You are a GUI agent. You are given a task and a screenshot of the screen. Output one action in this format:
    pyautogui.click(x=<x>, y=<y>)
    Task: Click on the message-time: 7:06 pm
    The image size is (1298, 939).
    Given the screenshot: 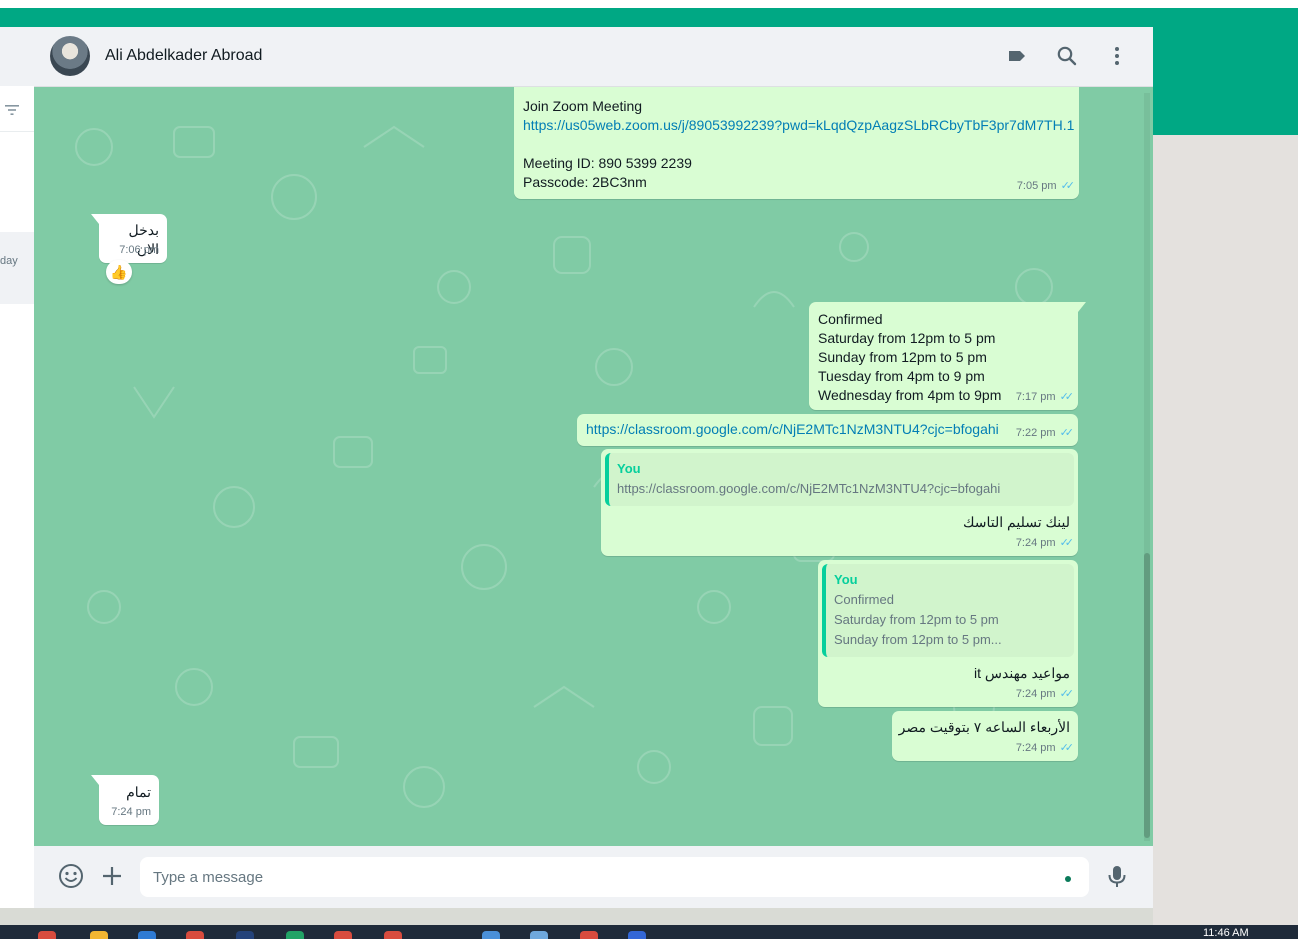 What is the action you would take?
    pyautogui.click(x=139, y=250)
    